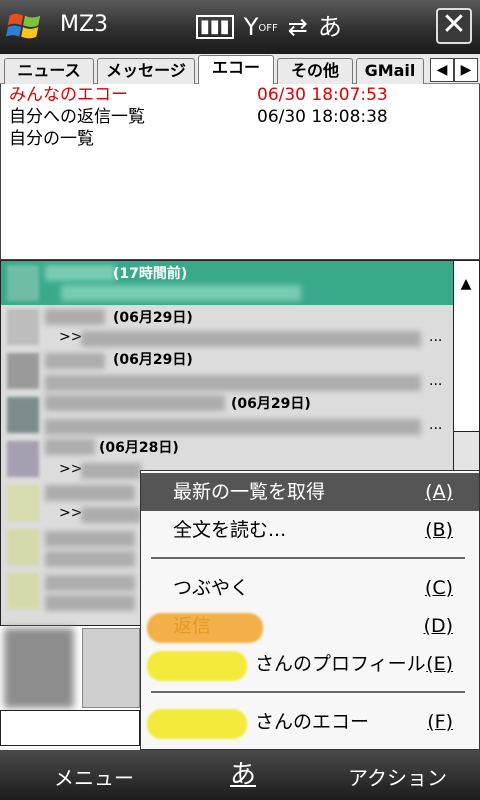 Image resolution: width=480 pixels, height=800 pixels. I want to click on tab-scroll-left-button: ◀, so click(442, 70).